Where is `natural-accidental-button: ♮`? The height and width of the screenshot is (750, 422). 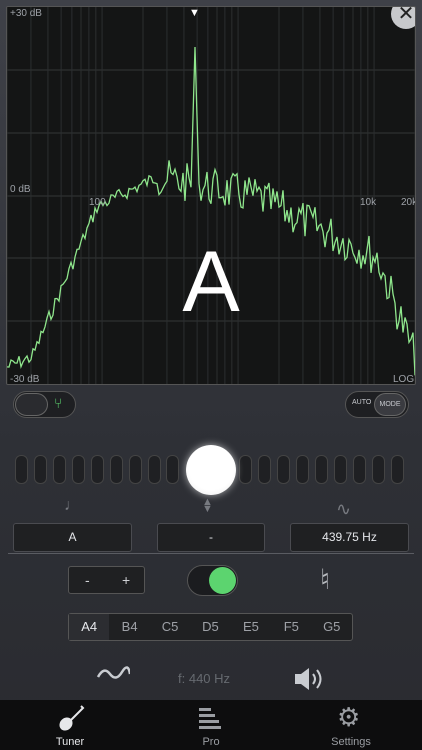
natural-accidental-button: ♮ is located at coordinates (325, 579).